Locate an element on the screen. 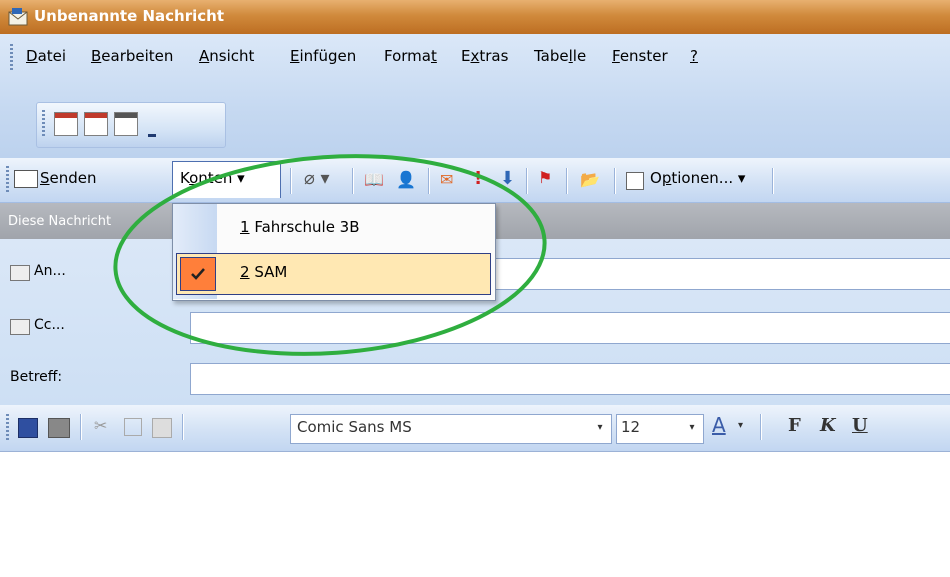 The height and width of the screenshot is (577, 950). accounts-menu-item-2: 2 SAM is located at coordinates (263, 272).